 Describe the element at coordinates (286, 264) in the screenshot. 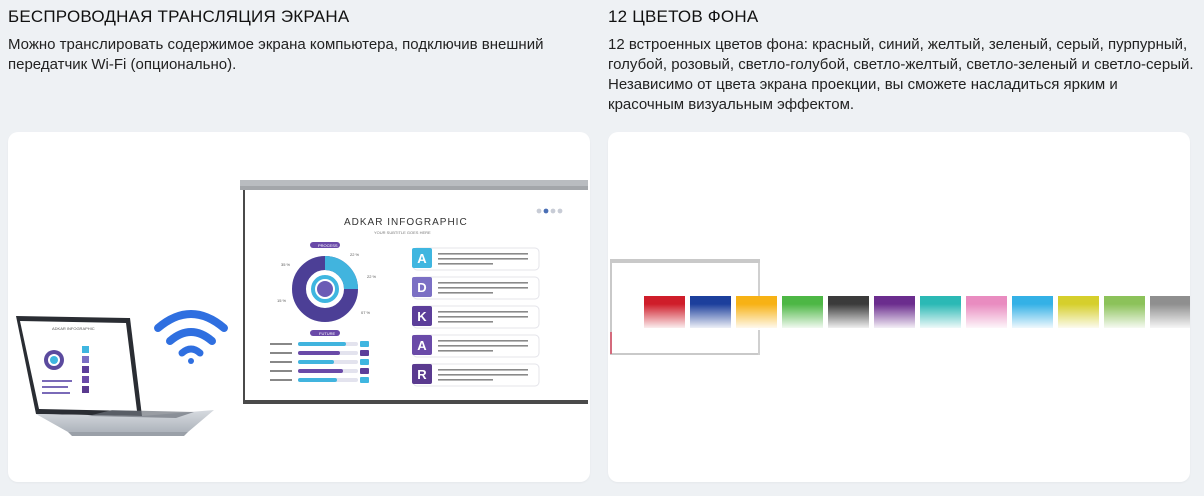

I see `svg-text: 35 %` at that location.